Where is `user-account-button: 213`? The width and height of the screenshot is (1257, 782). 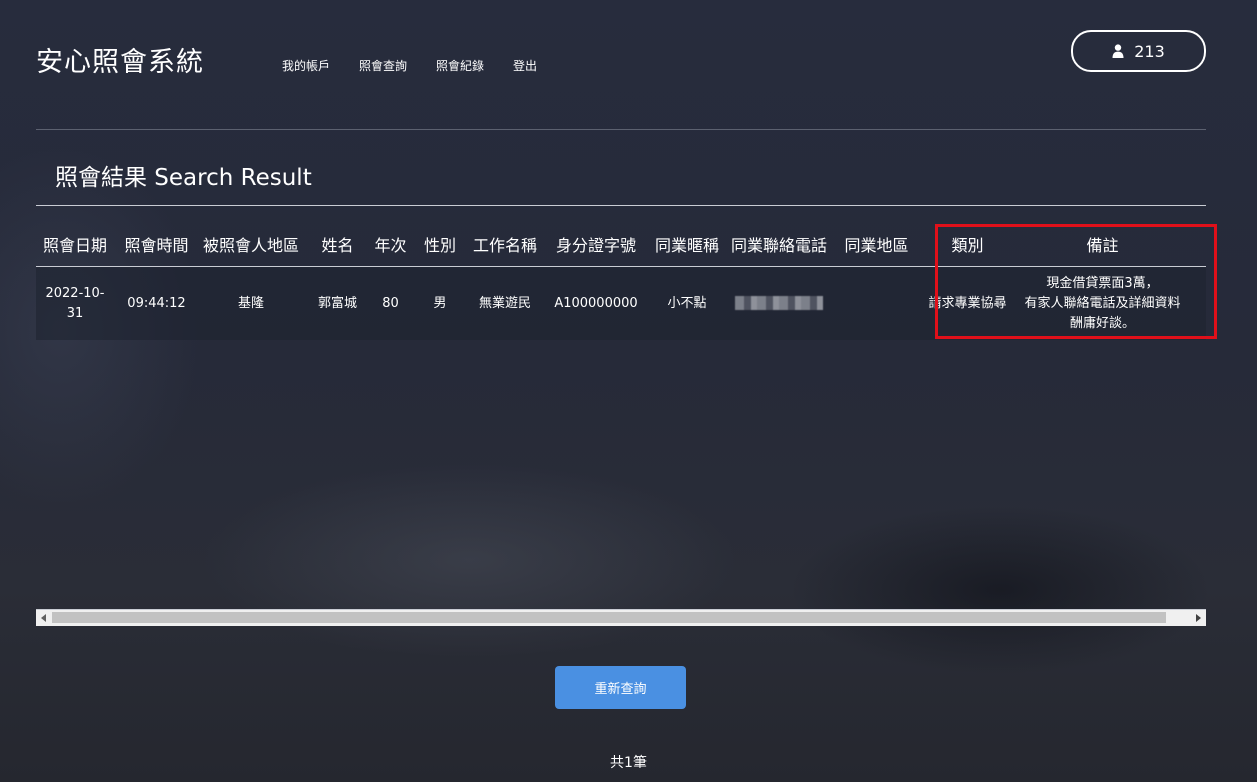
user-account-button: 213 is located at coordinates (1138, 51).